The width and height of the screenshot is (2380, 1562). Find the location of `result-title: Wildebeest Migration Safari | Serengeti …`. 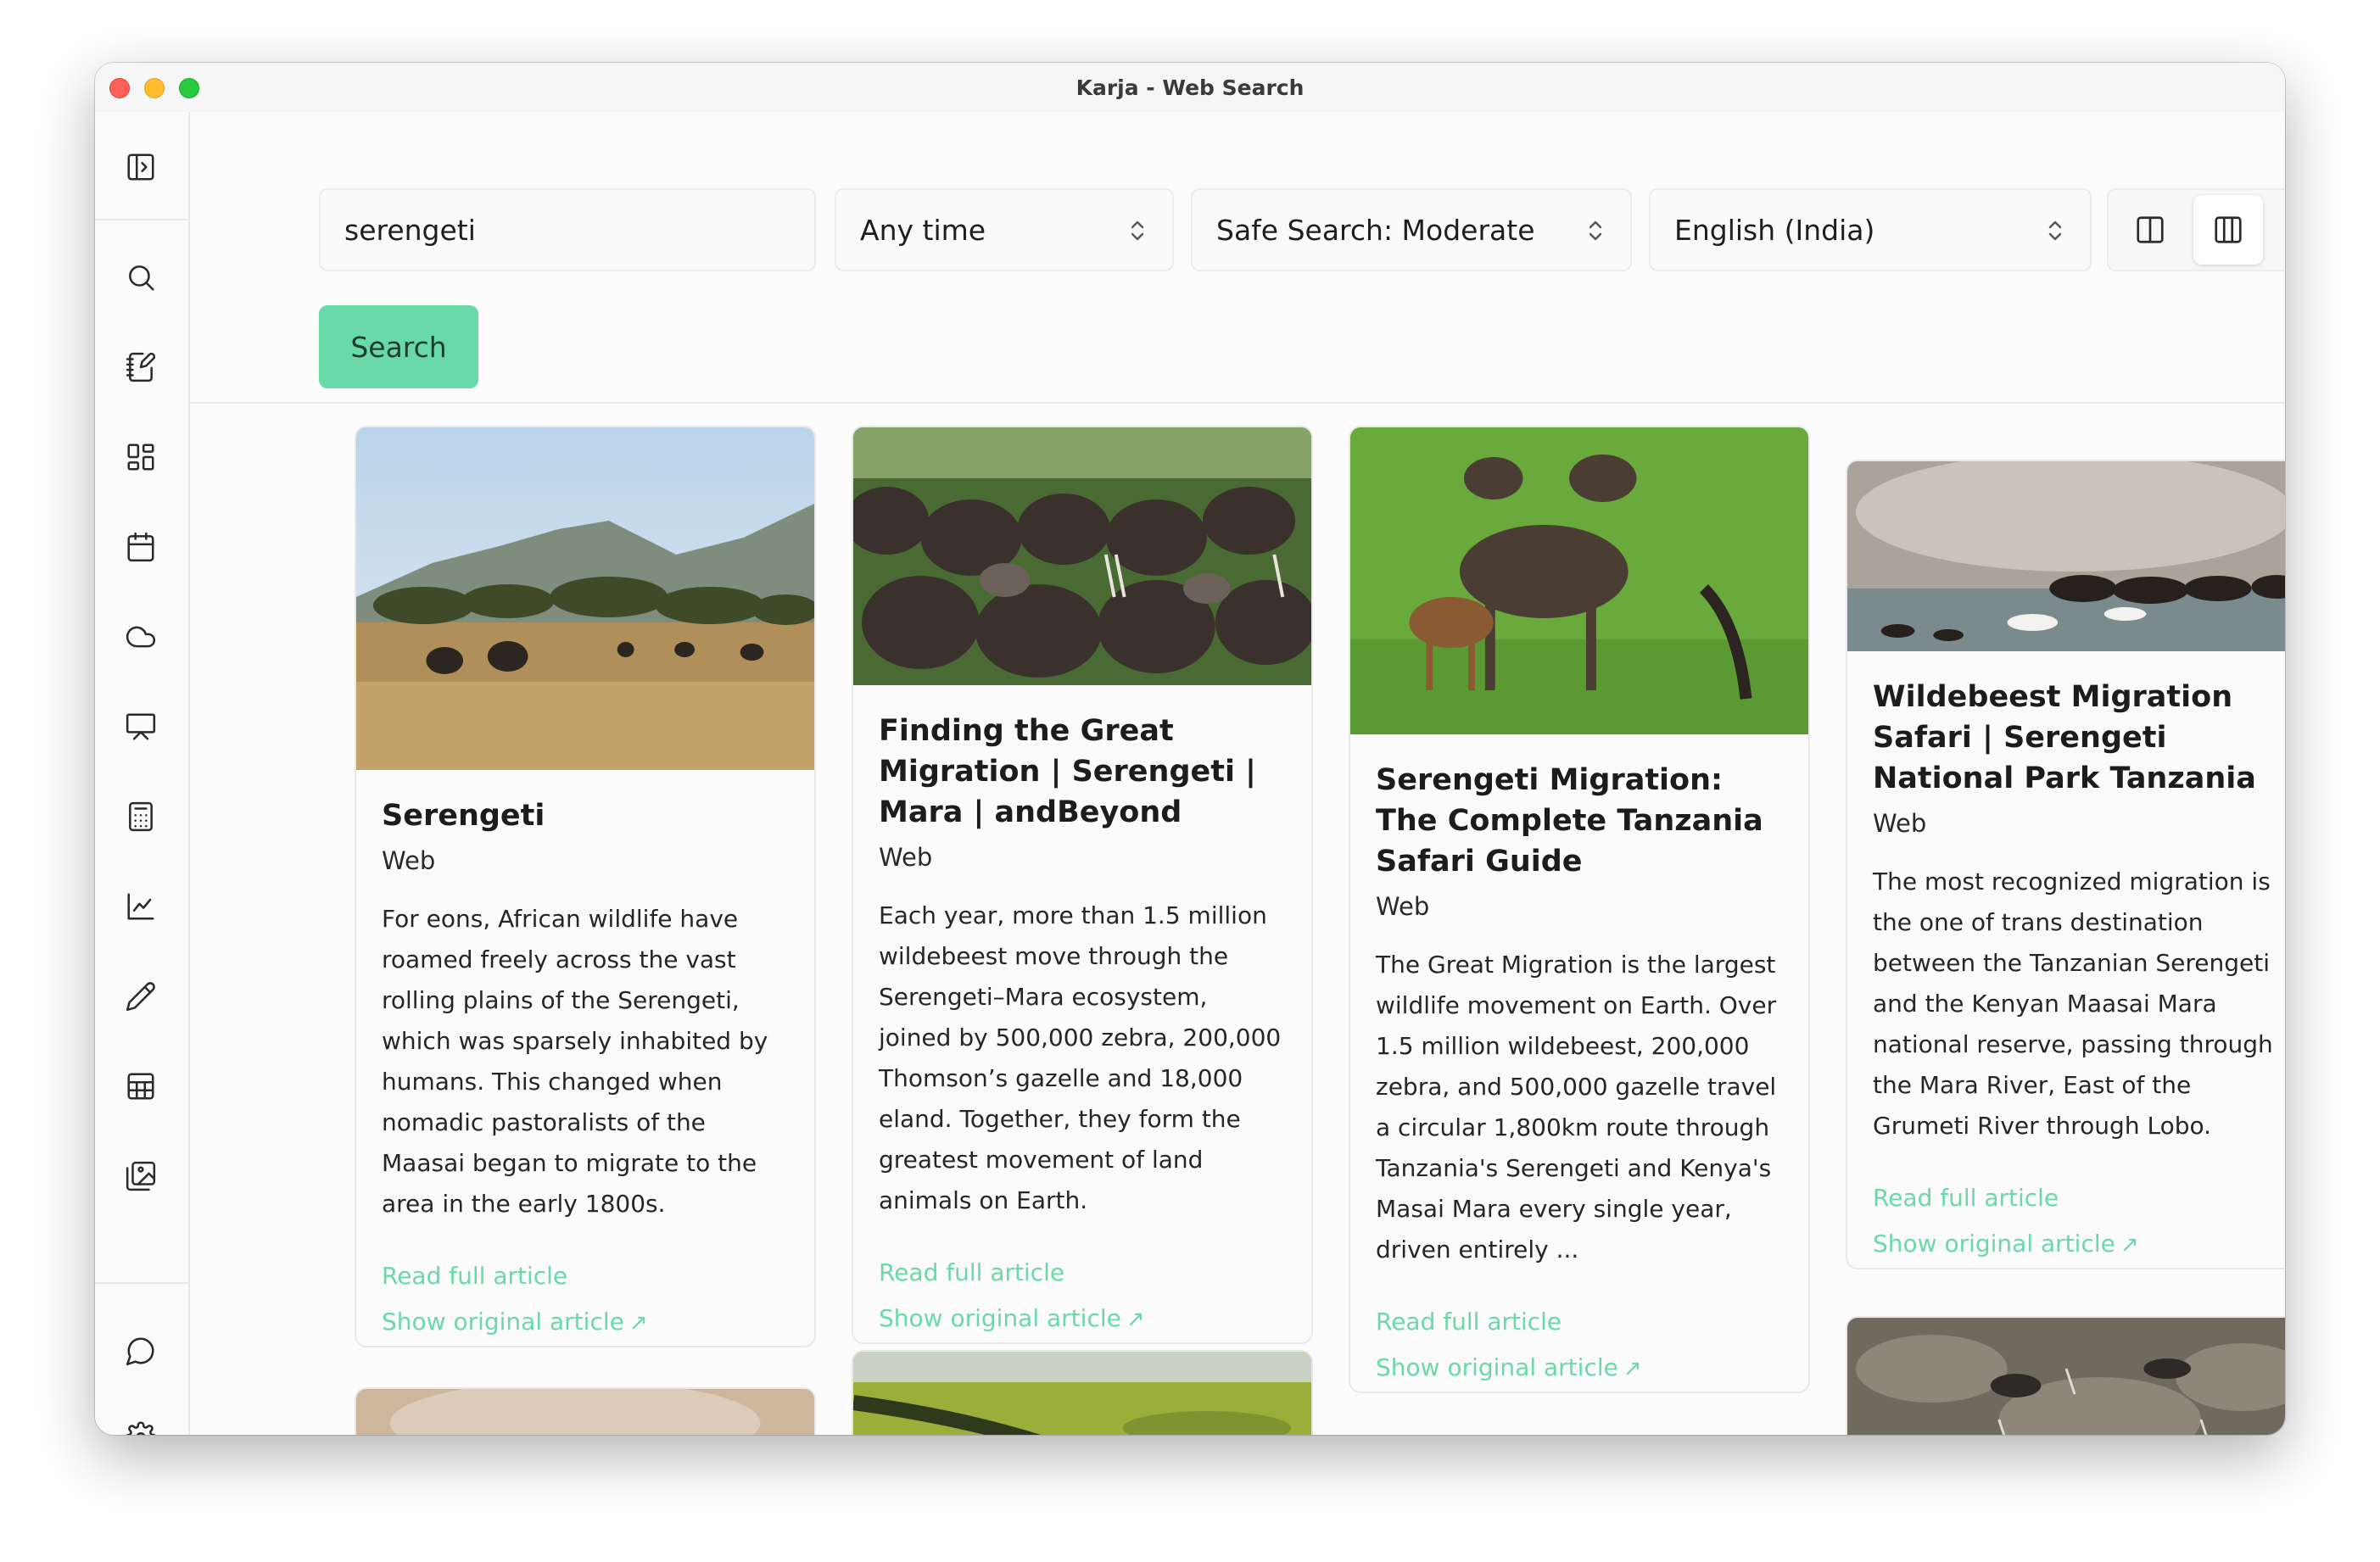

result-title: Wildebeest Migration Safari | Serengeti … is located at coordinates (2076, 738).